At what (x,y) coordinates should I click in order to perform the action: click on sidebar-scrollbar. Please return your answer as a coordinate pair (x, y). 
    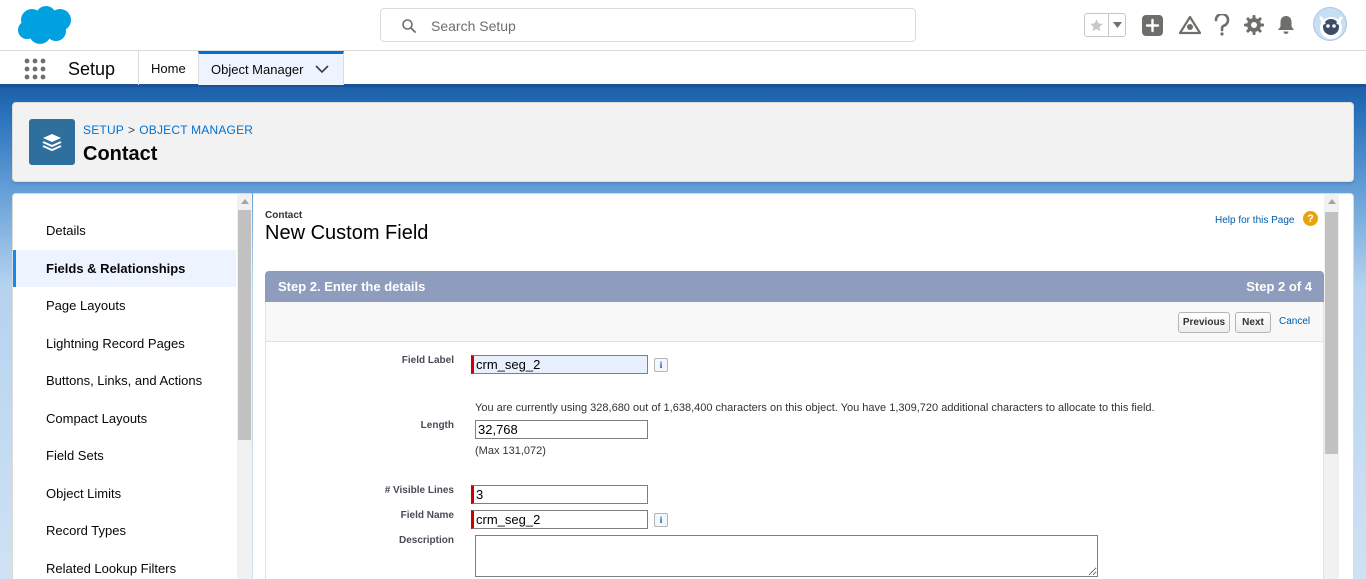
    Looking at the image, I should click on (244, 386).